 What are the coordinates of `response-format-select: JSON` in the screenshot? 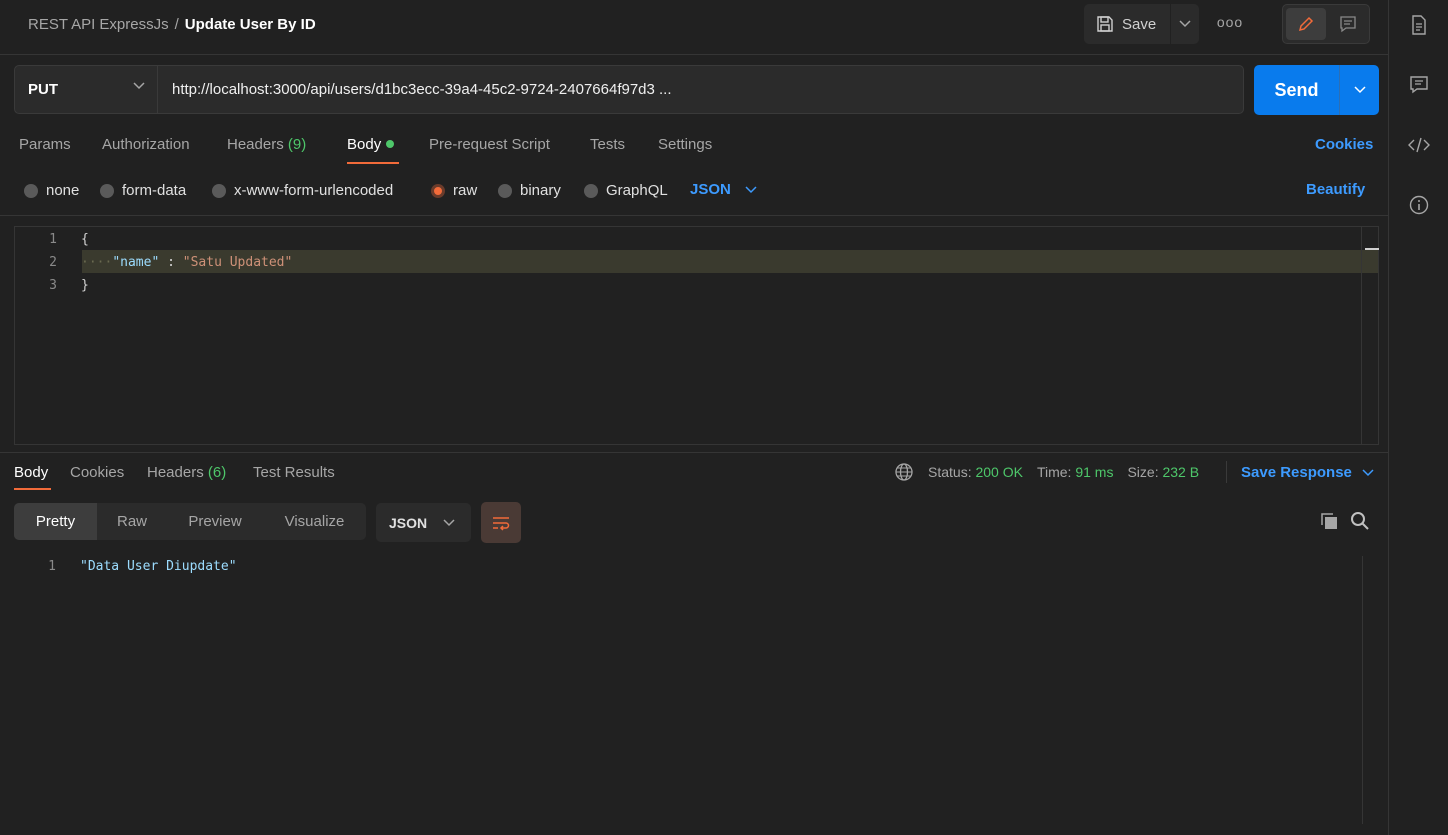 It's located at (423, 522).